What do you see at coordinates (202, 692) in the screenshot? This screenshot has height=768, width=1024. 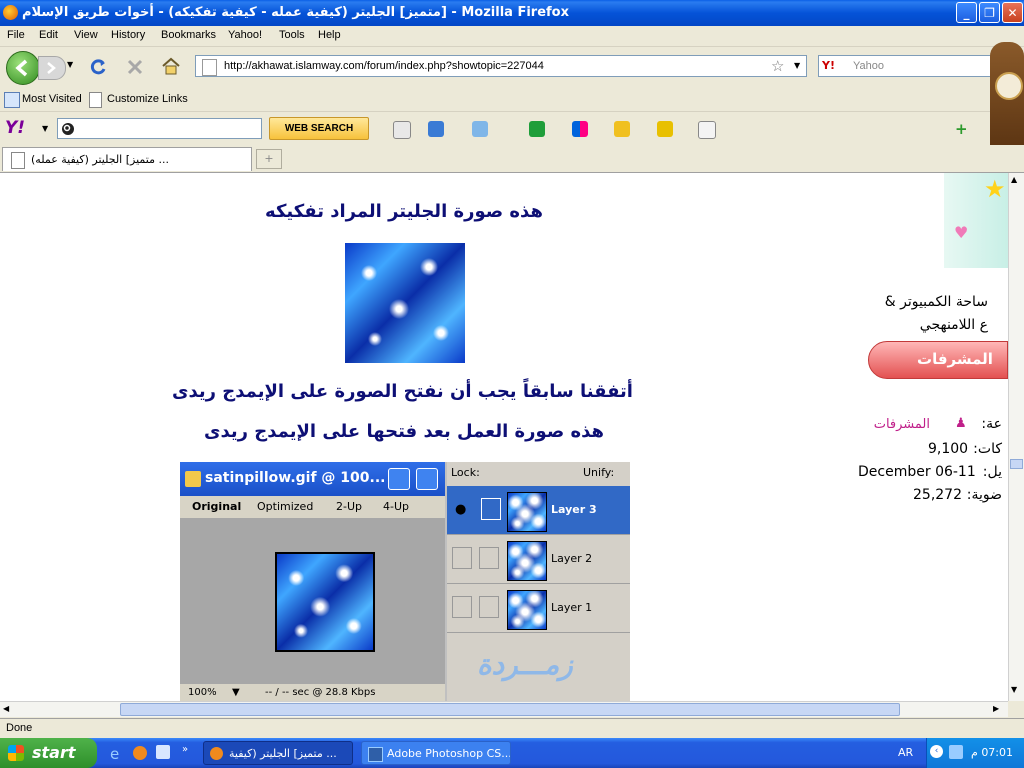 I see `zoom-level: 100%` at bounding box center [202, 692].